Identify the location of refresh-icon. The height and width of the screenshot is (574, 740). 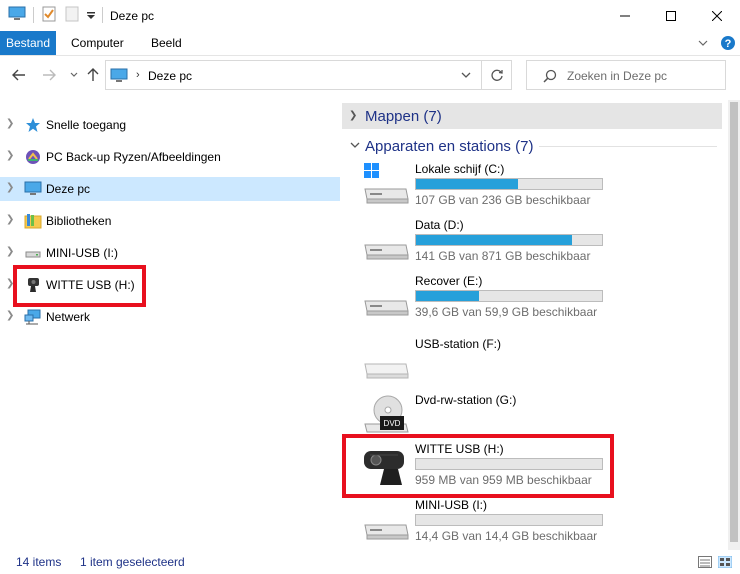
(496, 75).